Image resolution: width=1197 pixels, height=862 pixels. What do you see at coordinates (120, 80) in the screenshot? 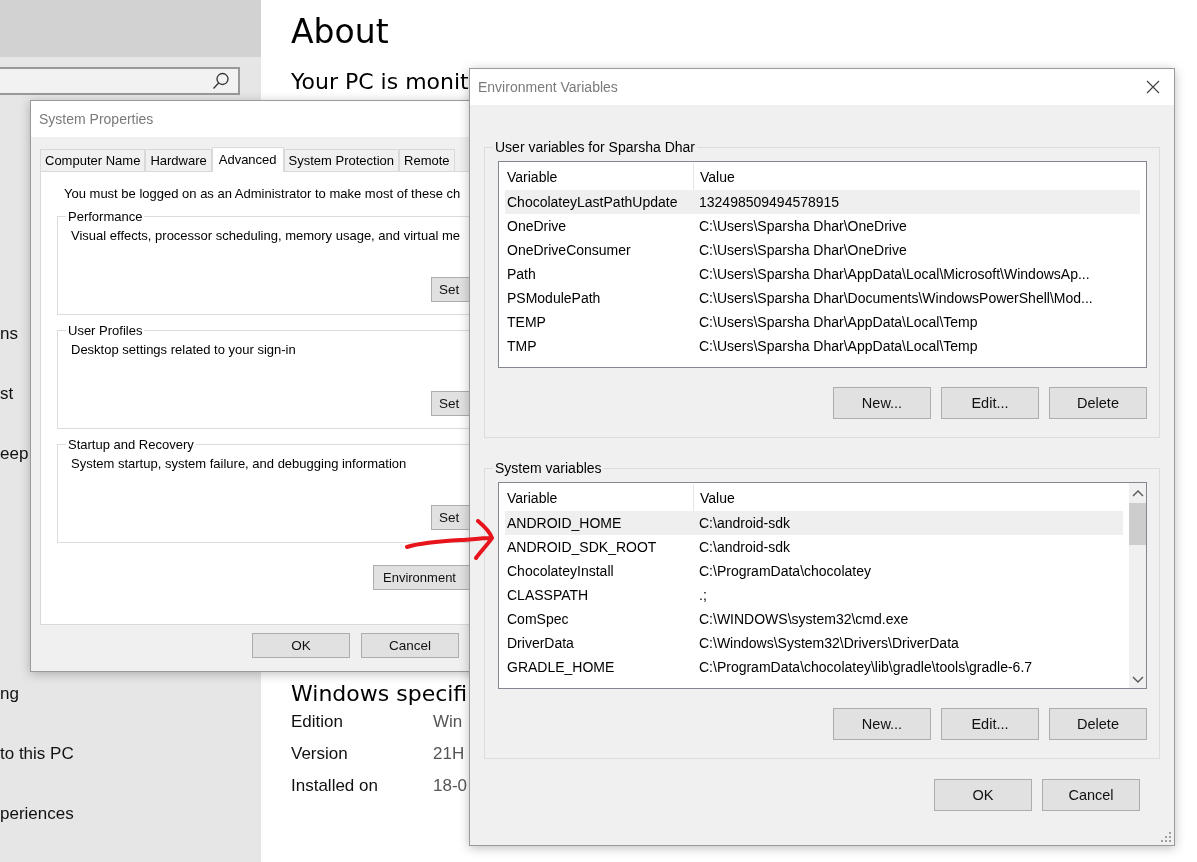
I see `search-field` at bounding box center [120, 80].